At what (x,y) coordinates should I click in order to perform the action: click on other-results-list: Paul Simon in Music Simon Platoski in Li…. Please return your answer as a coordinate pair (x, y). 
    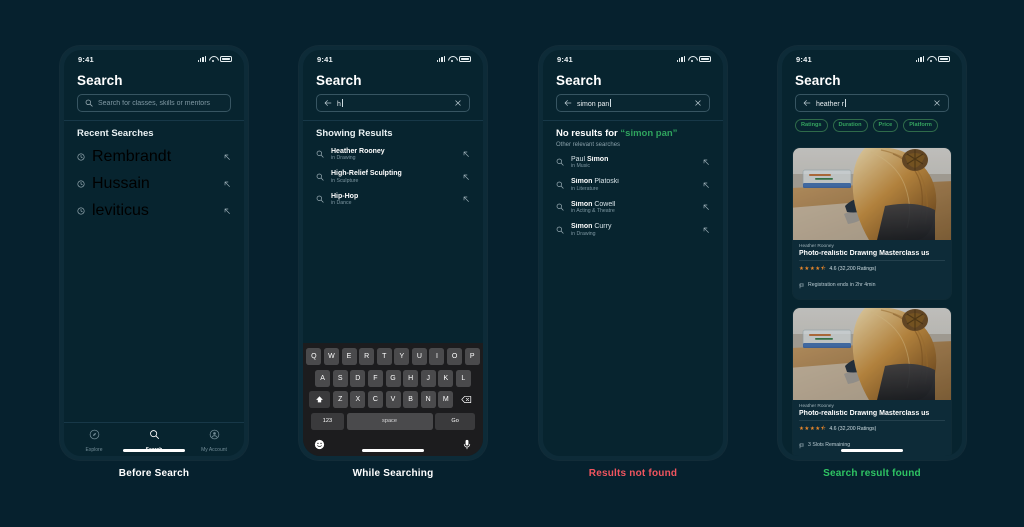
    Looking at the image, I should click on (633, 196).